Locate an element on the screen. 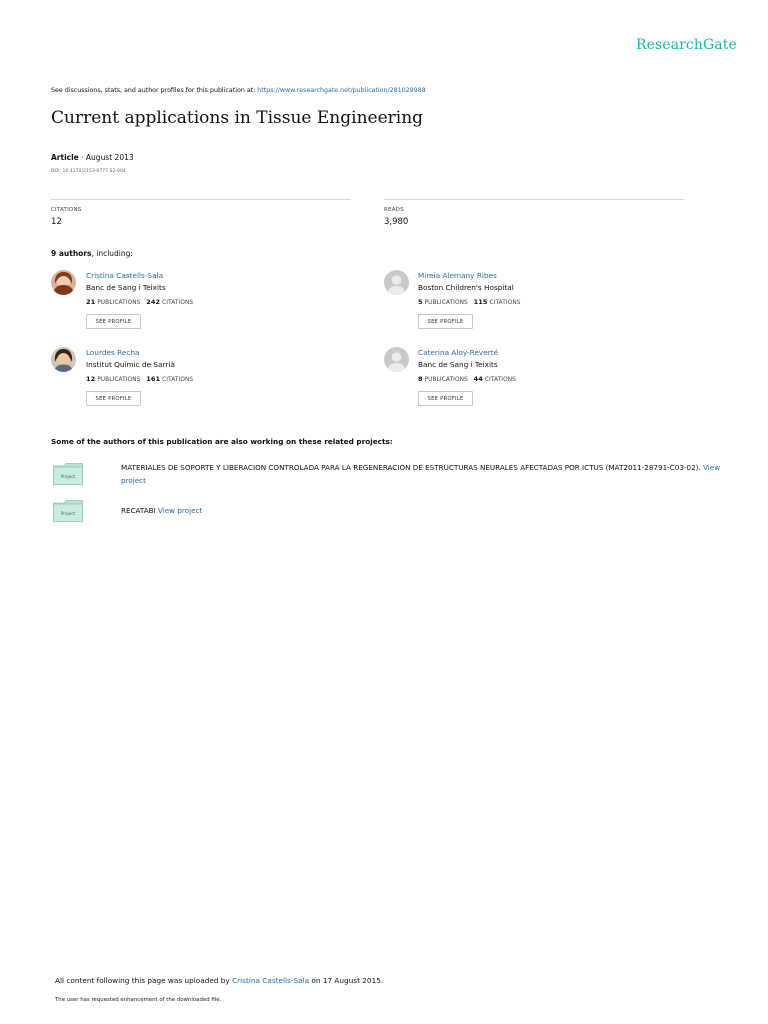 The image size is (768, 1024). authors-suffix: , including: is located at coordinates (112, 253).